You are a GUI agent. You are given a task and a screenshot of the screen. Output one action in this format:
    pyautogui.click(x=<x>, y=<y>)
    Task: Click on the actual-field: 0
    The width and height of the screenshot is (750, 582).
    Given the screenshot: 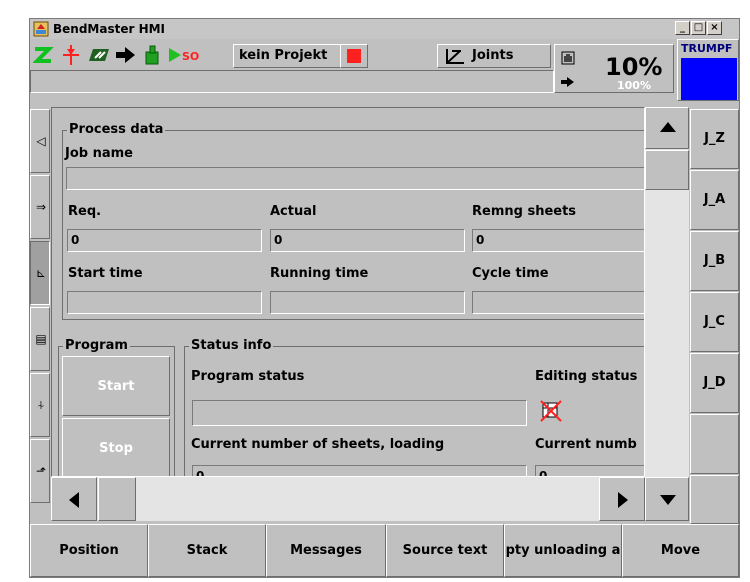 What is the action you would take?
    pyautogui.click(x=367, y=240)
    